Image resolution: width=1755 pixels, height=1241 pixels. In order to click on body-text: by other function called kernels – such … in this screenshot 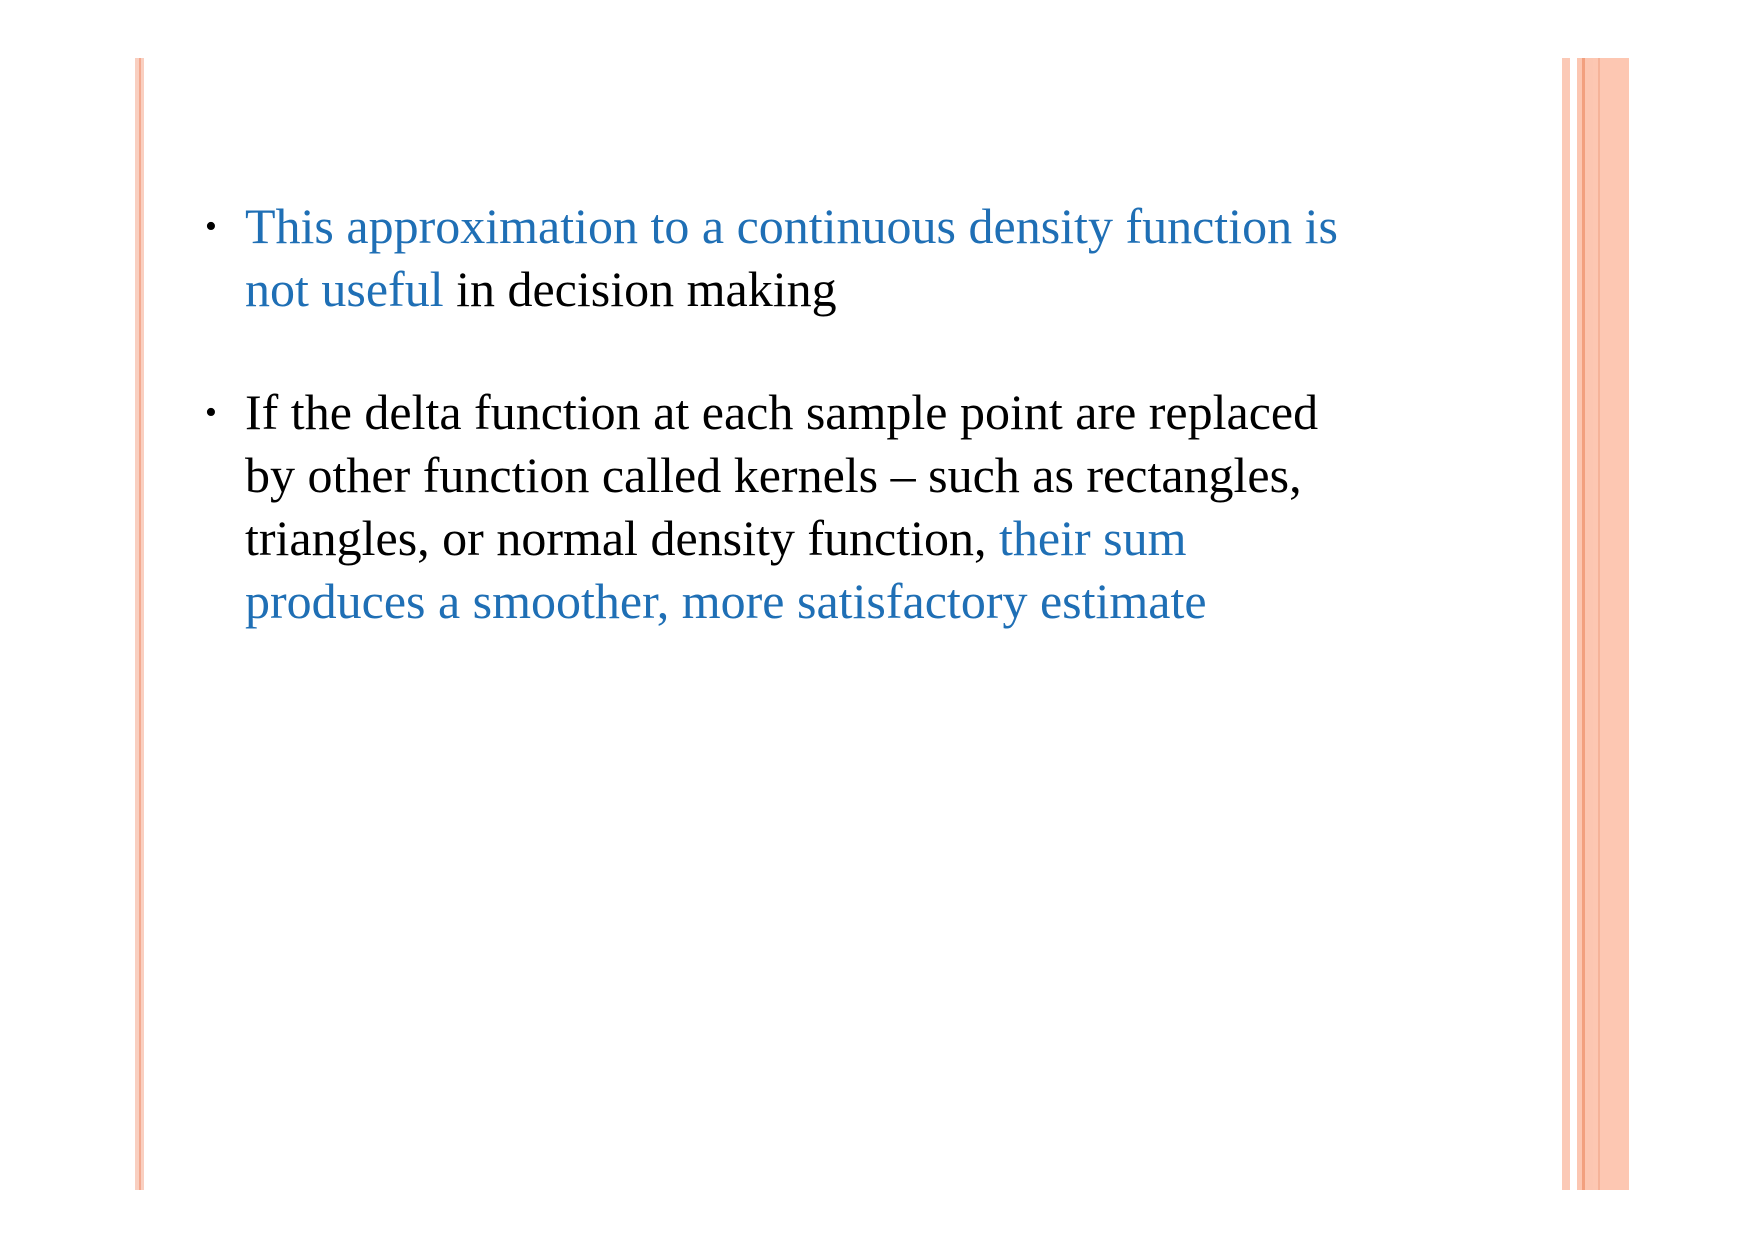, I will do `click(773, 475)`.